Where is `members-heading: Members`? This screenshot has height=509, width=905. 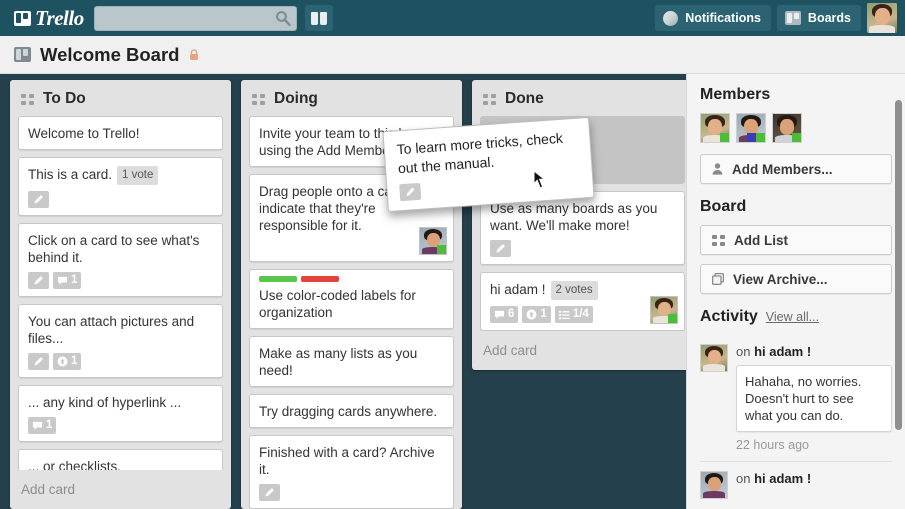
members-heading: Members is located at coordinates (735, 94).